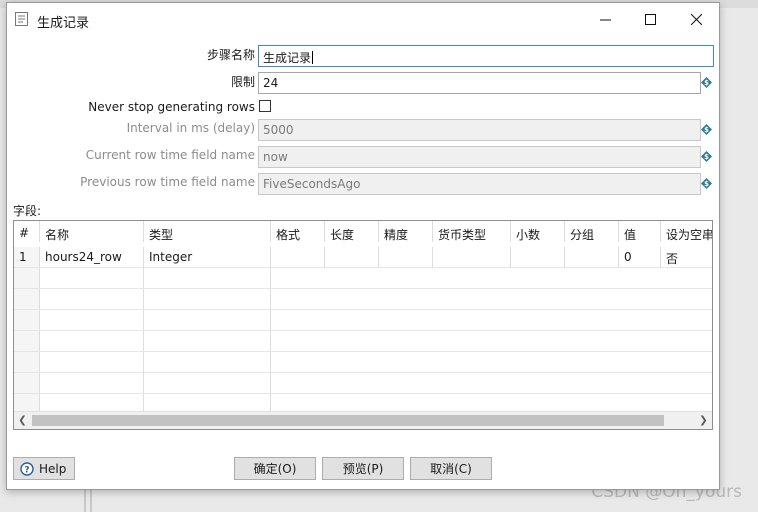 The height and width of the screenshot is (512, 758). What do you see at coordinates (21, 19) in the screenshot?
I see `app-icon` at bounding box center [21, 19].